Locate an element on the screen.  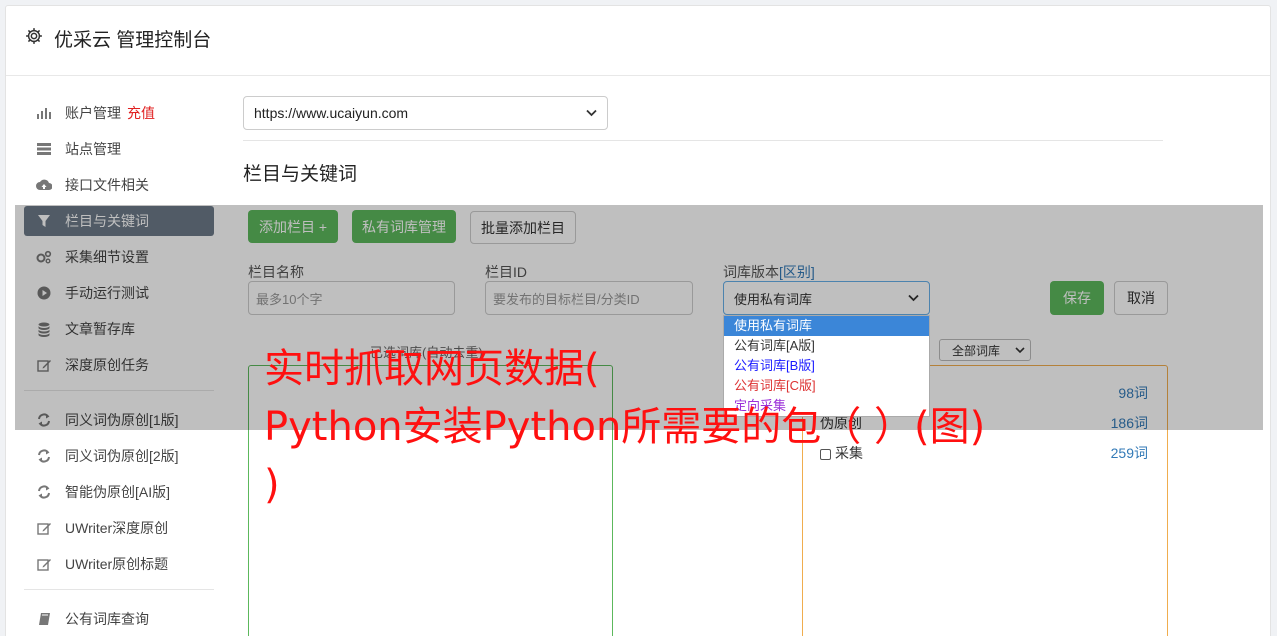
save-button: 保存 is located at coordinates (1077, 298).